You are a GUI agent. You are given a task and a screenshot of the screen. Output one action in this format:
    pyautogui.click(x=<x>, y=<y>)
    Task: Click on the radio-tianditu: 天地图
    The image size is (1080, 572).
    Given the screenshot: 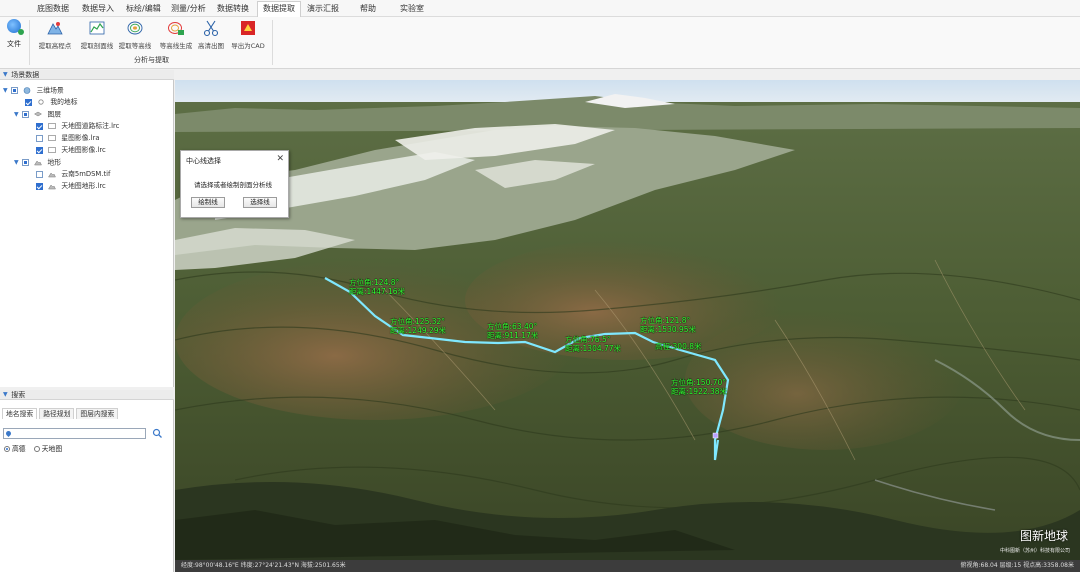 What is the action you would take?
    pyautogui.click(x=48, y=449)
    